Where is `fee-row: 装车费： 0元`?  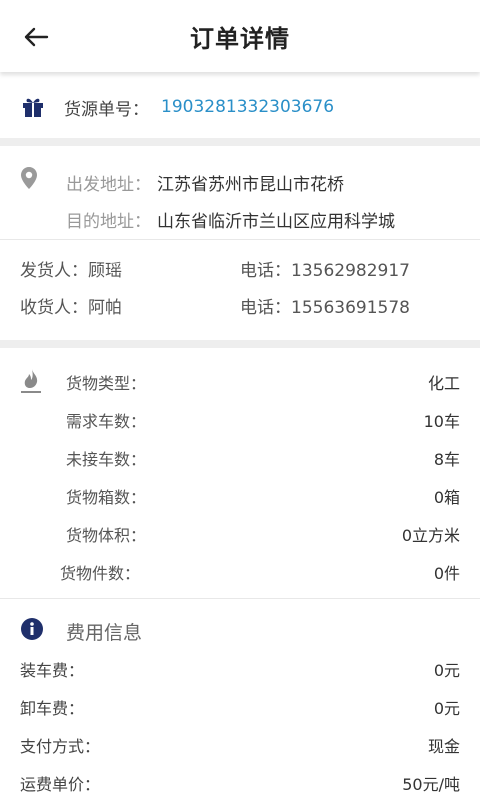 fee-row: 装车费： 0元 is located at coordinates (240, 669).